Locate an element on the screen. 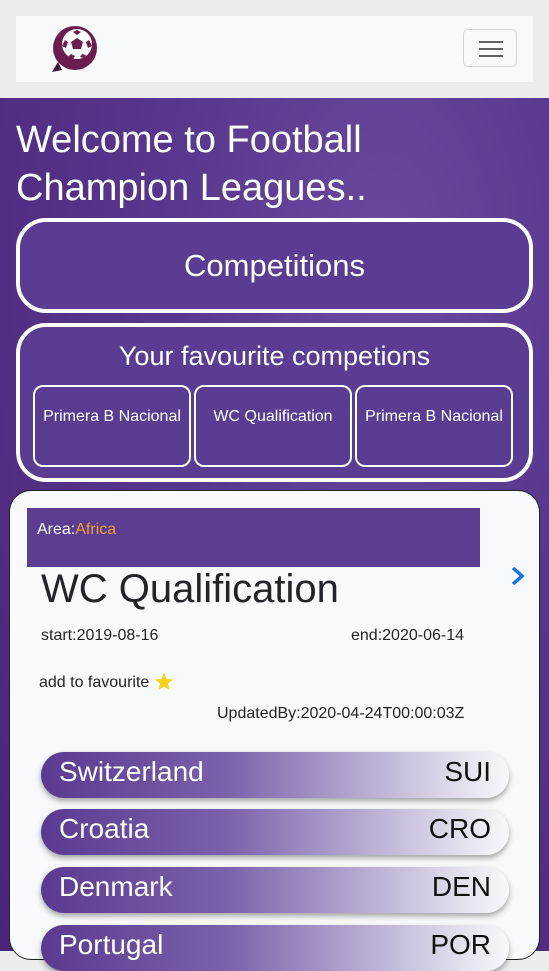  team-name: Denmark is located at coordinates (116, 886).